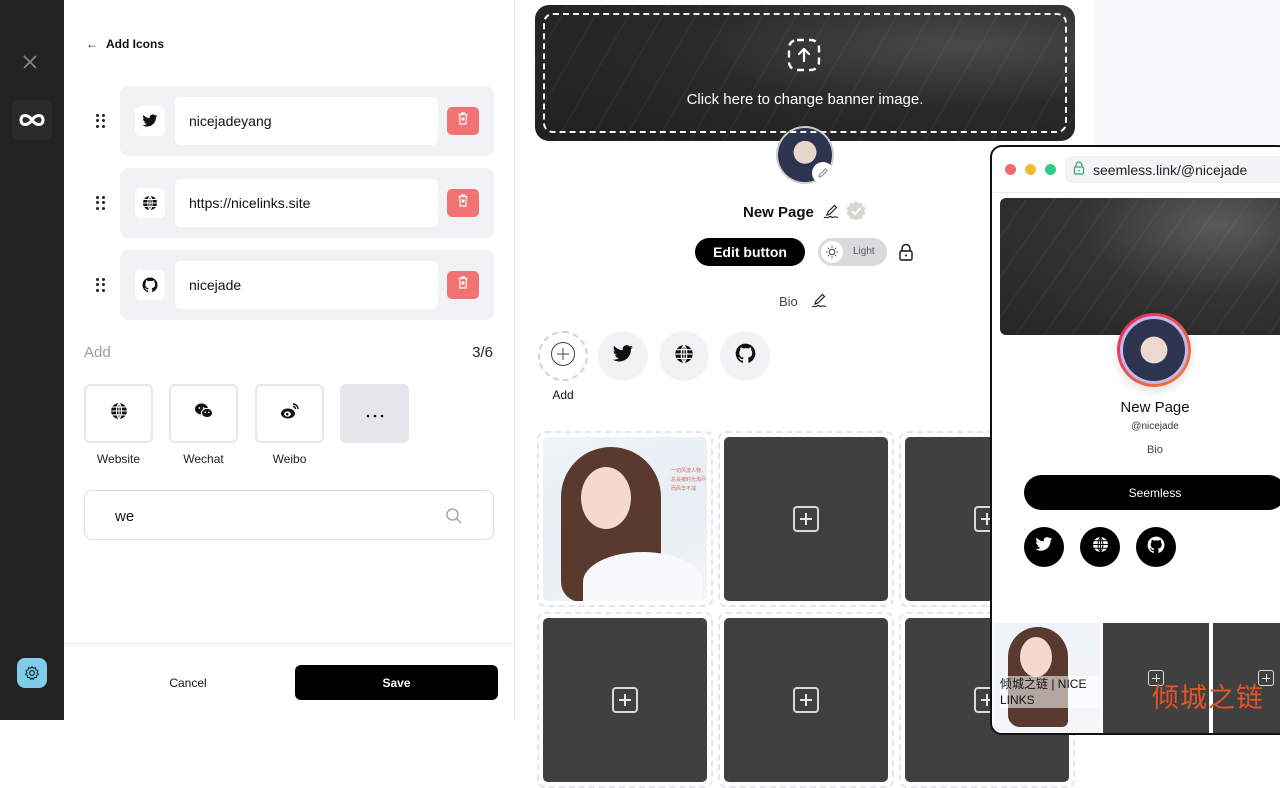 The width and height of the screenshot is (1280, 788). I want to click on bio-text: Bio, so click(788, 301).